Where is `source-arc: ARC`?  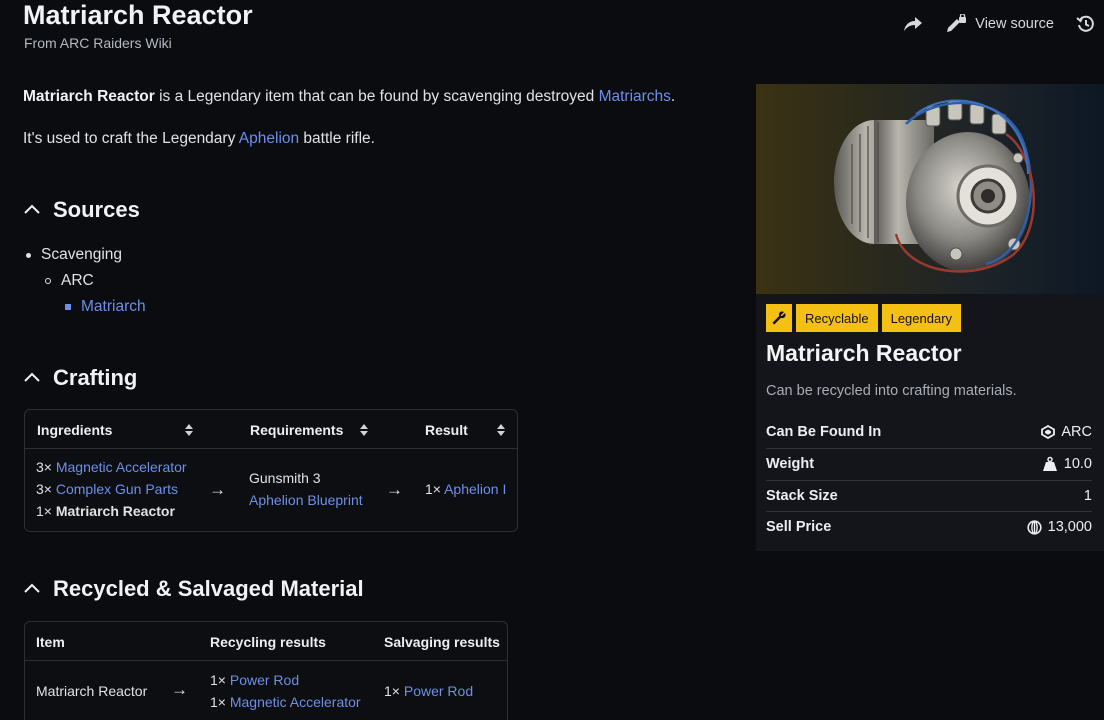 source-arc: ARC is located at coordinates (77, 280).